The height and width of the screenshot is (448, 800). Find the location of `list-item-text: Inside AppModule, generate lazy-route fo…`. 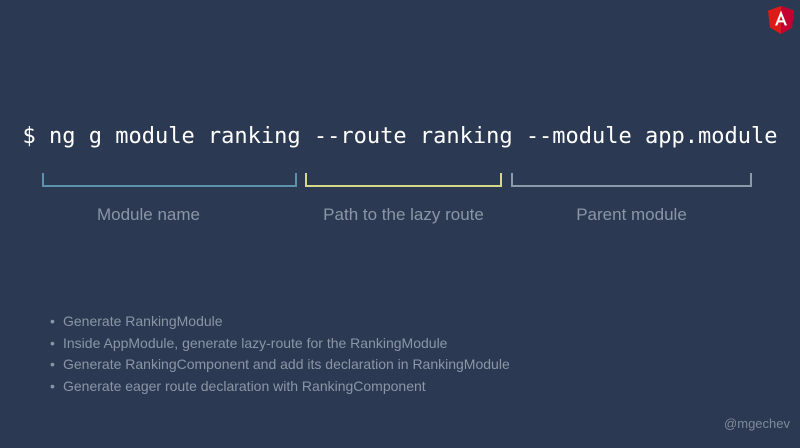

list-item-text: Inside AppModule, generate lazy-route fo… is located at coordinates (255, 342).